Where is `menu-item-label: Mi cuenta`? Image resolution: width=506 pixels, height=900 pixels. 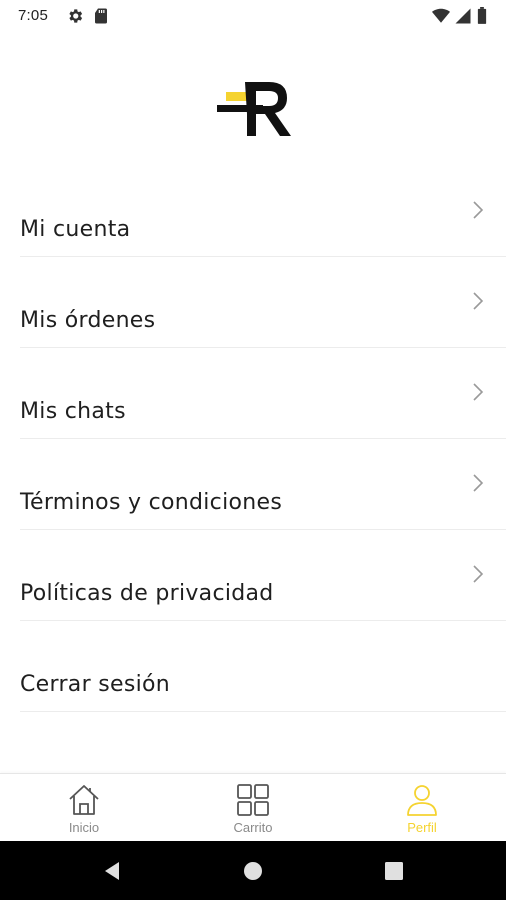
menu-item-label: Mi cuenta is located at coordinates (75, 229).